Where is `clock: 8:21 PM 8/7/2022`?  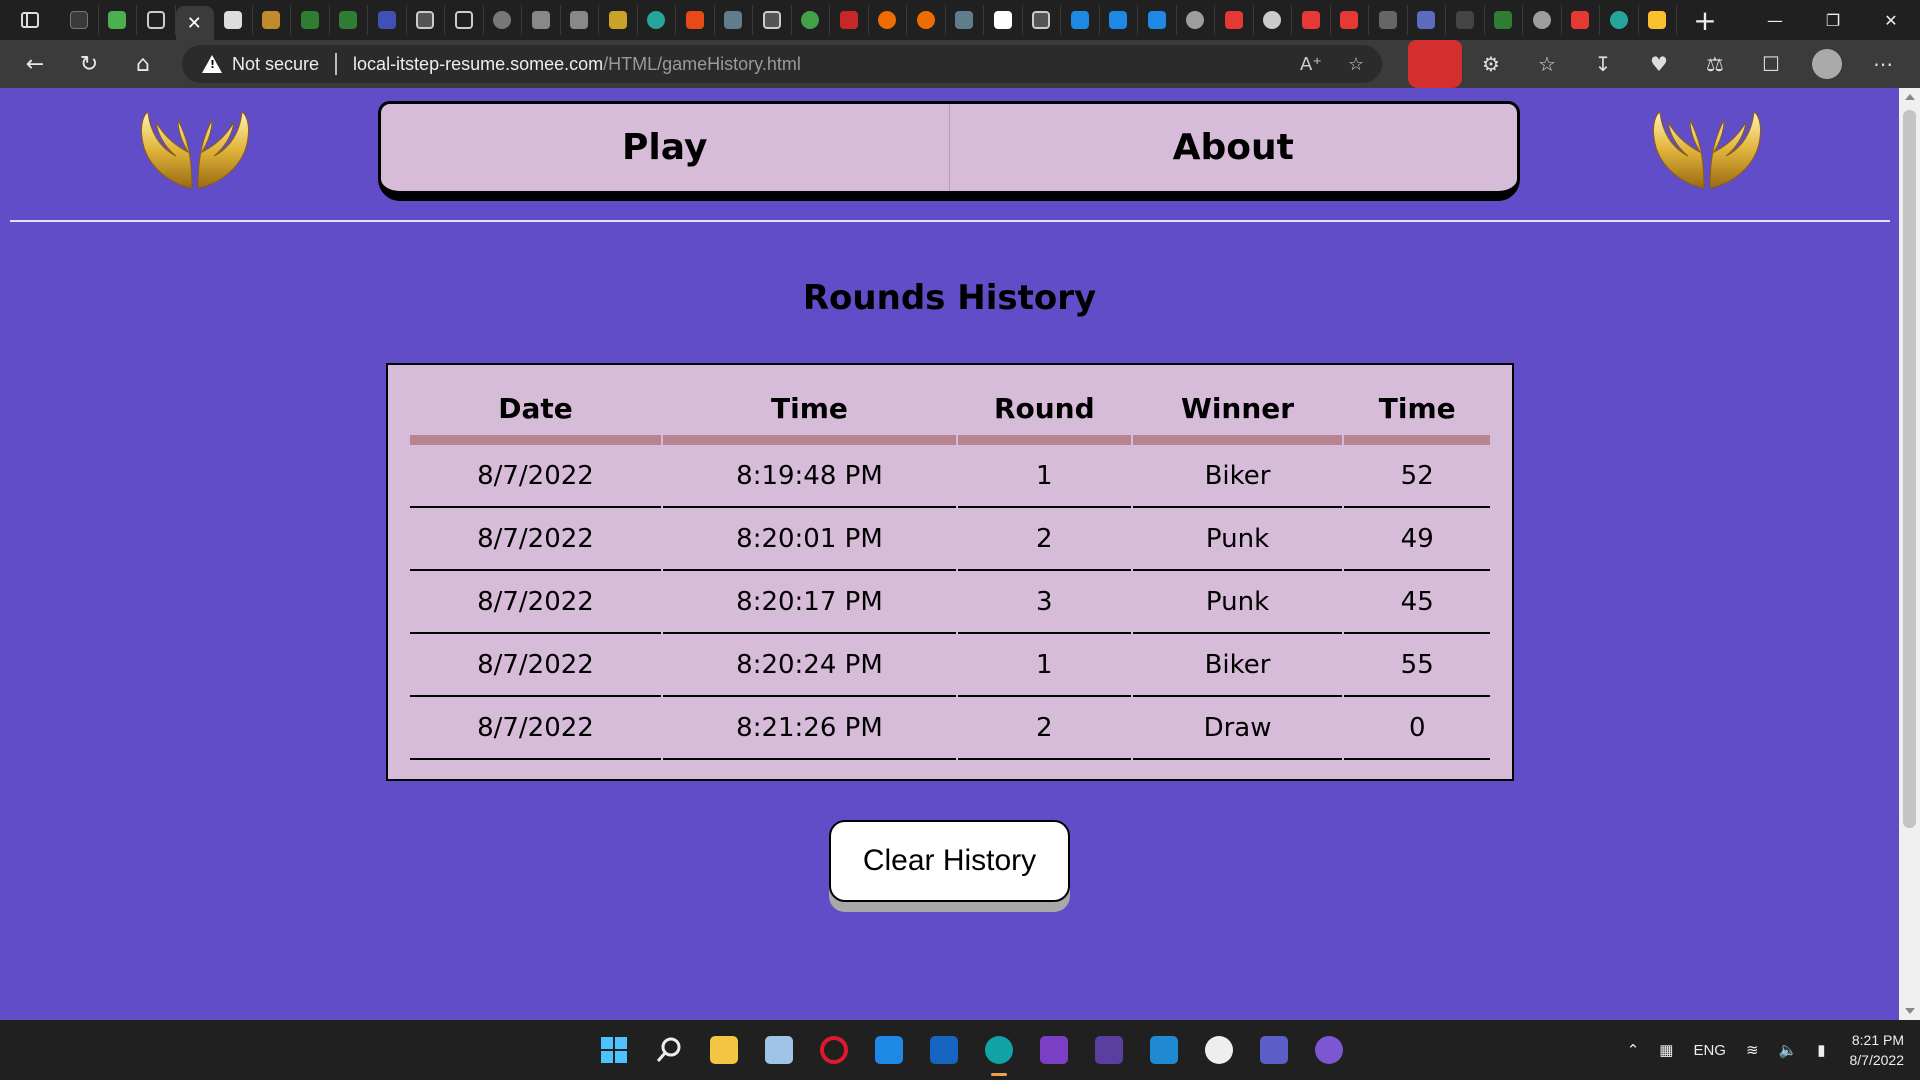
clock: 8:21 PM 8/7/2022 is located at coordinates (1877, 1050).